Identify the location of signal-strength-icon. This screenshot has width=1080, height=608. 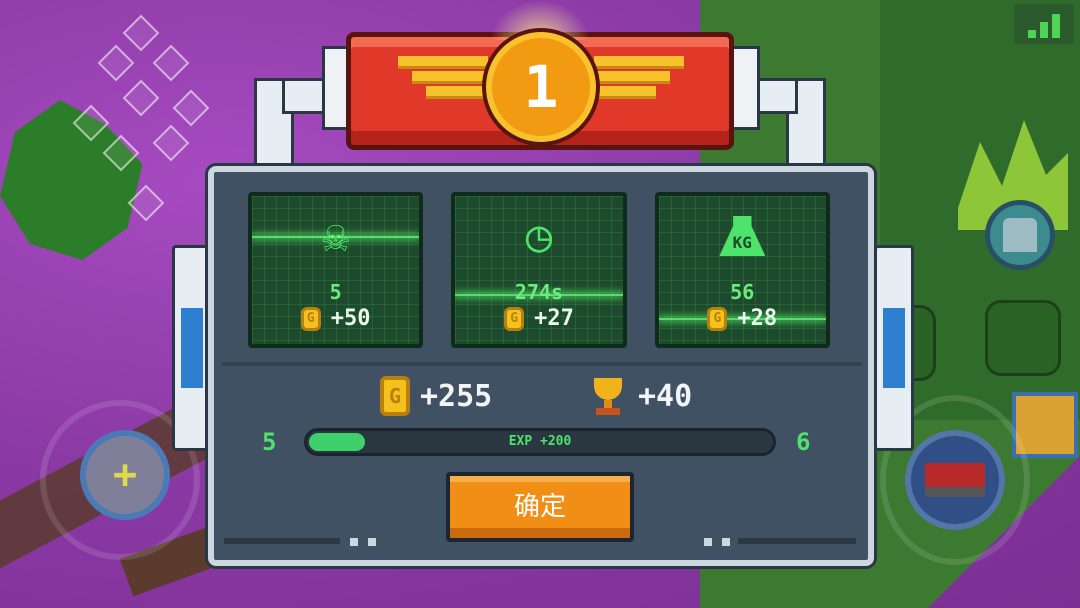
(1044, 24).